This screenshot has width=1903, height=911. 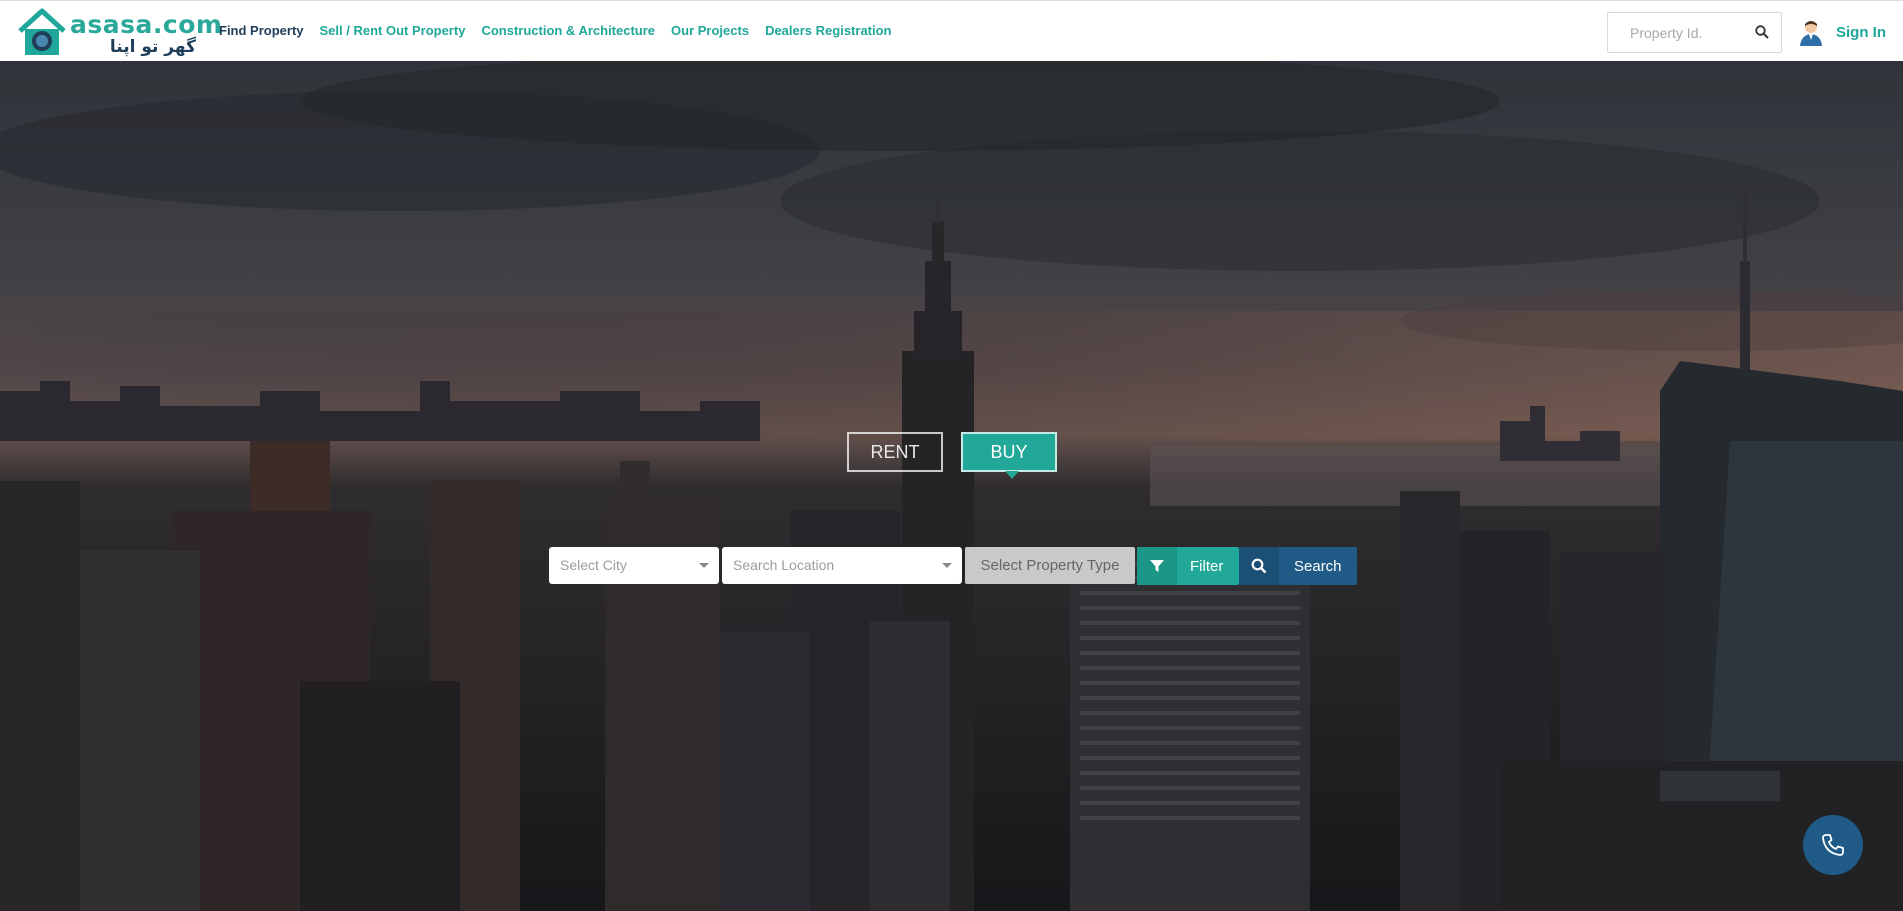 I want to click on nav-find-property: Find Property, so click(x=261, y=30).